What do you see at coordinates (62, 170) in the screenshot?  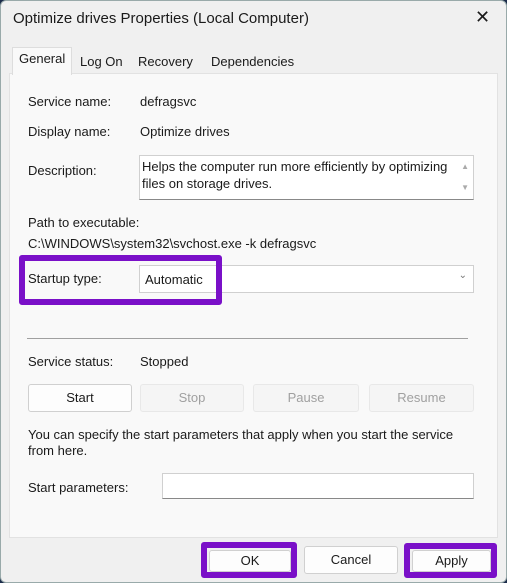 I see `description-label: Description:` at bounding box center [62, 170].